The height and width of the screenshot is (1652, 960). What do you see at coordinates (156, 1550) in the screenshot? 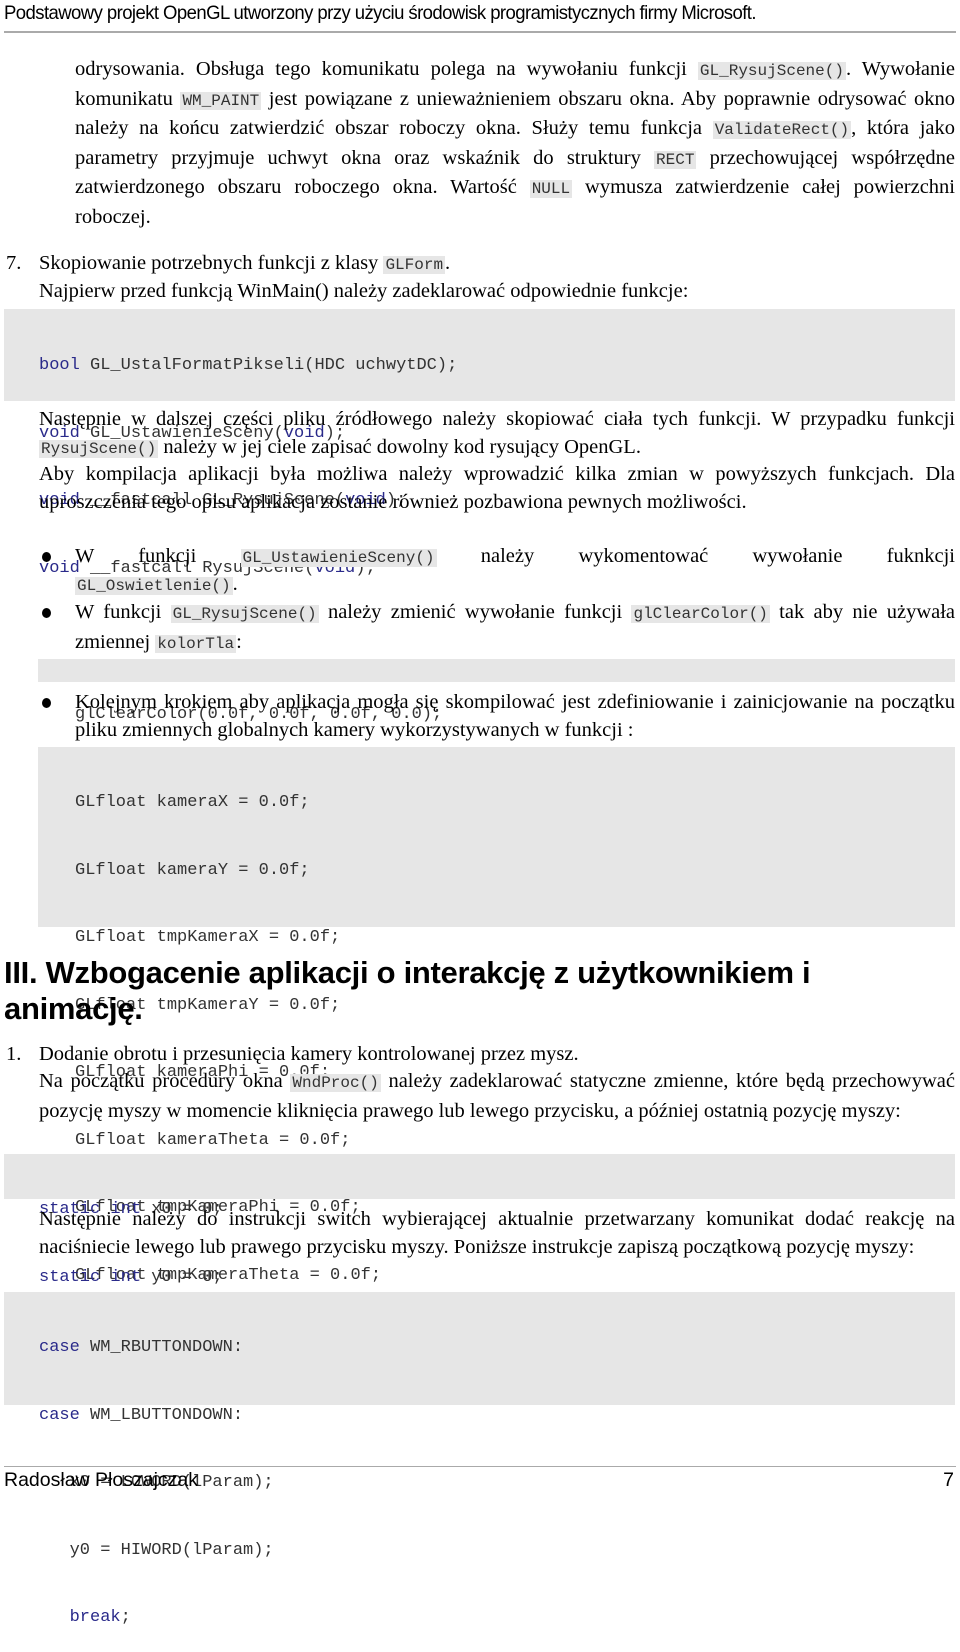
I see `code-text: y0 = HIWORD(lParam);` at bounding box center [156, 1550].